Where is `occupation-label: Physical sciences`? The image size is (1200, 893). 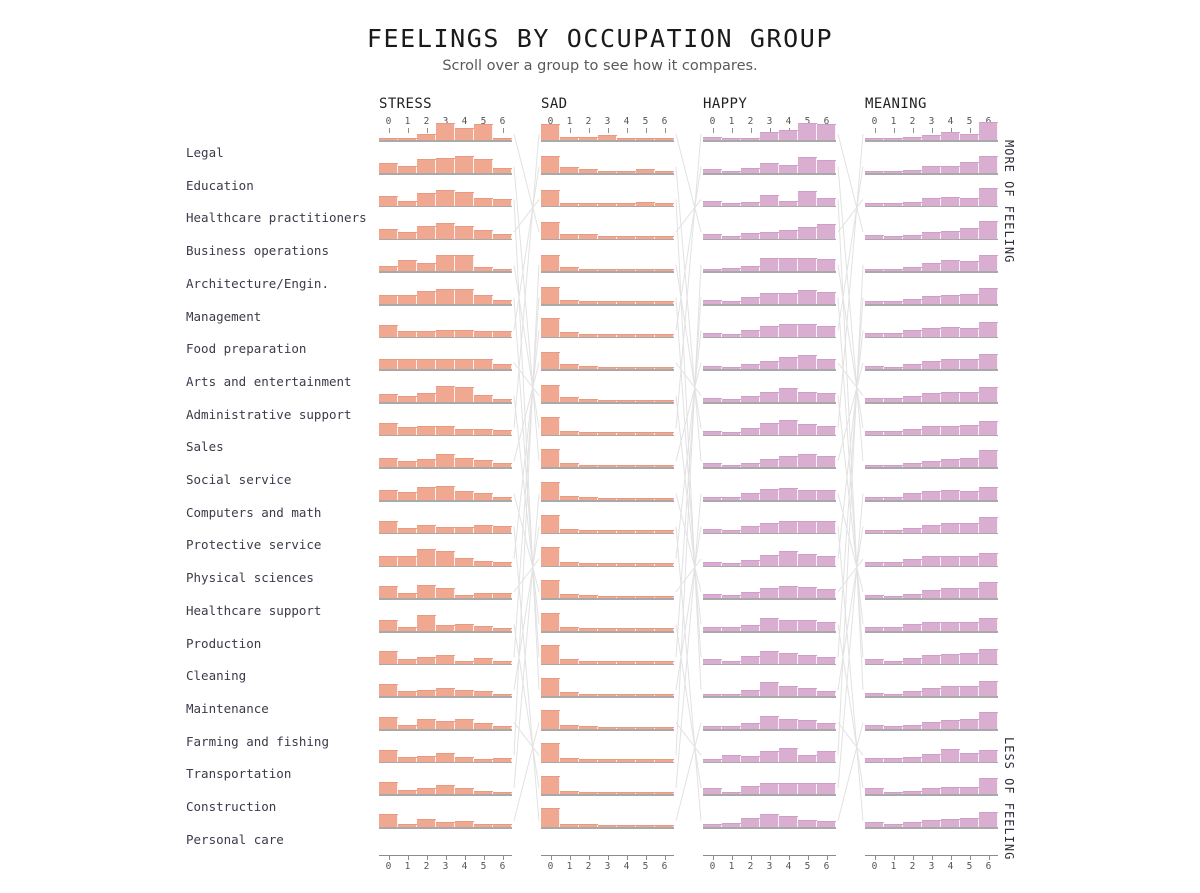 occupation-label: Physical sciences is located at coordinates (250, 577).